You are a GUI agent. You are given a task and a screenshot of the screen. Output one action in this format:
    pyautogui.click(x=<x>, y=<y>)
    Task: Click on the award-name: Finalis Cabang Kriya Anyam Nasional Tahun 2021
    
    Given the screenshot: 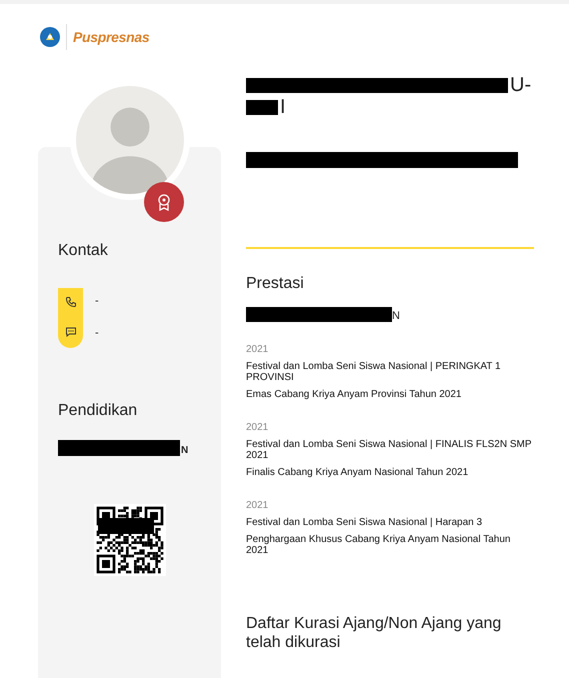 What is the action you would take?
    pyautogui.click(x=358, y=472)
    